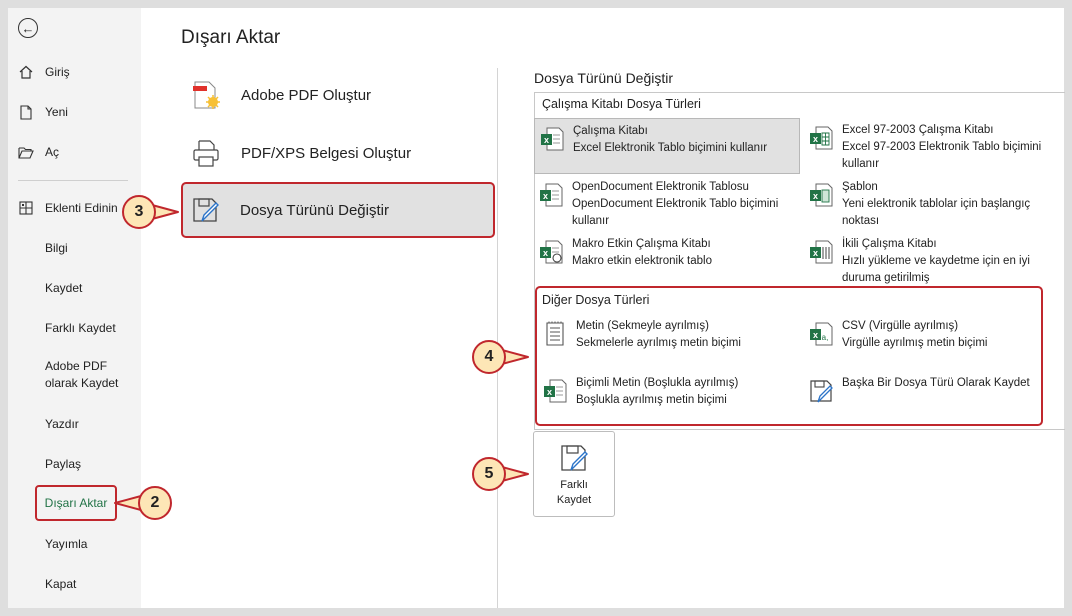 This screenshot has height=616, width=1072. What do you see at coordinates (56, 248) in the screenshot?
I see `nav-item-info: Bilgi` at bounding box center [56, 248].